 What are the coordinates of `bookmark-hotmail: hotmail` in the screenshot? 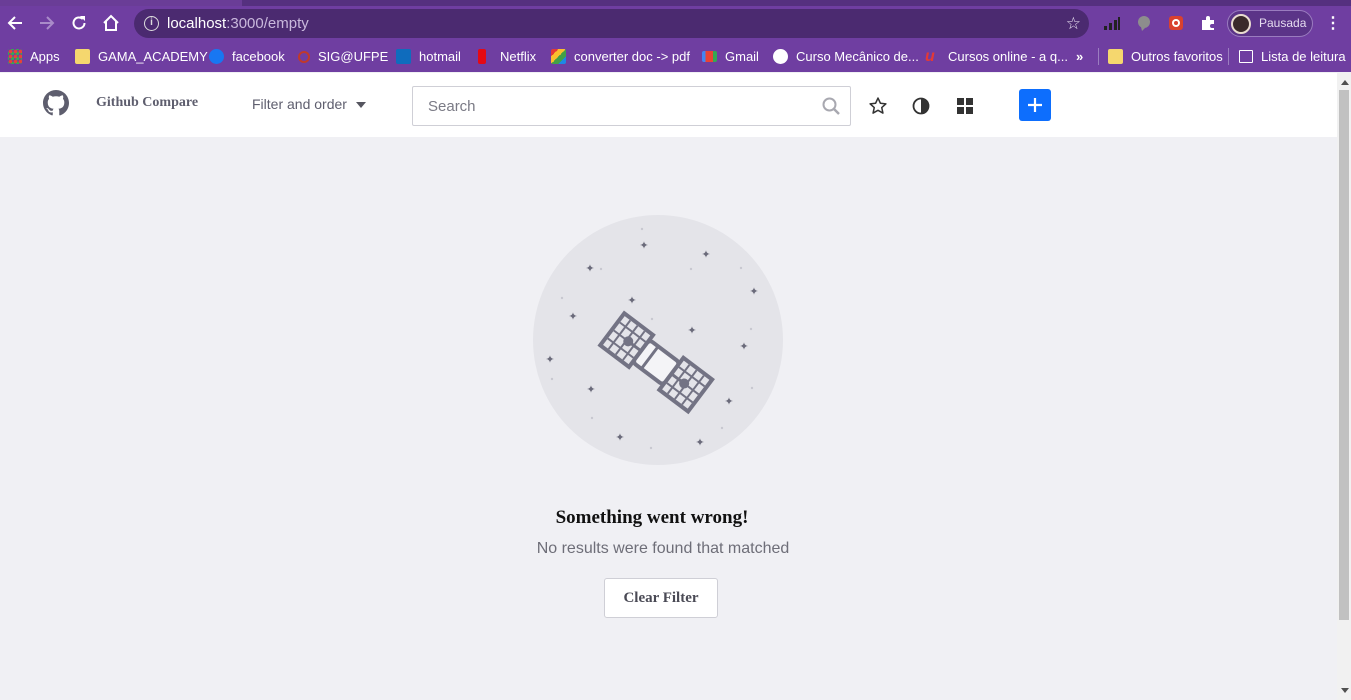 It's located at (428, 56).